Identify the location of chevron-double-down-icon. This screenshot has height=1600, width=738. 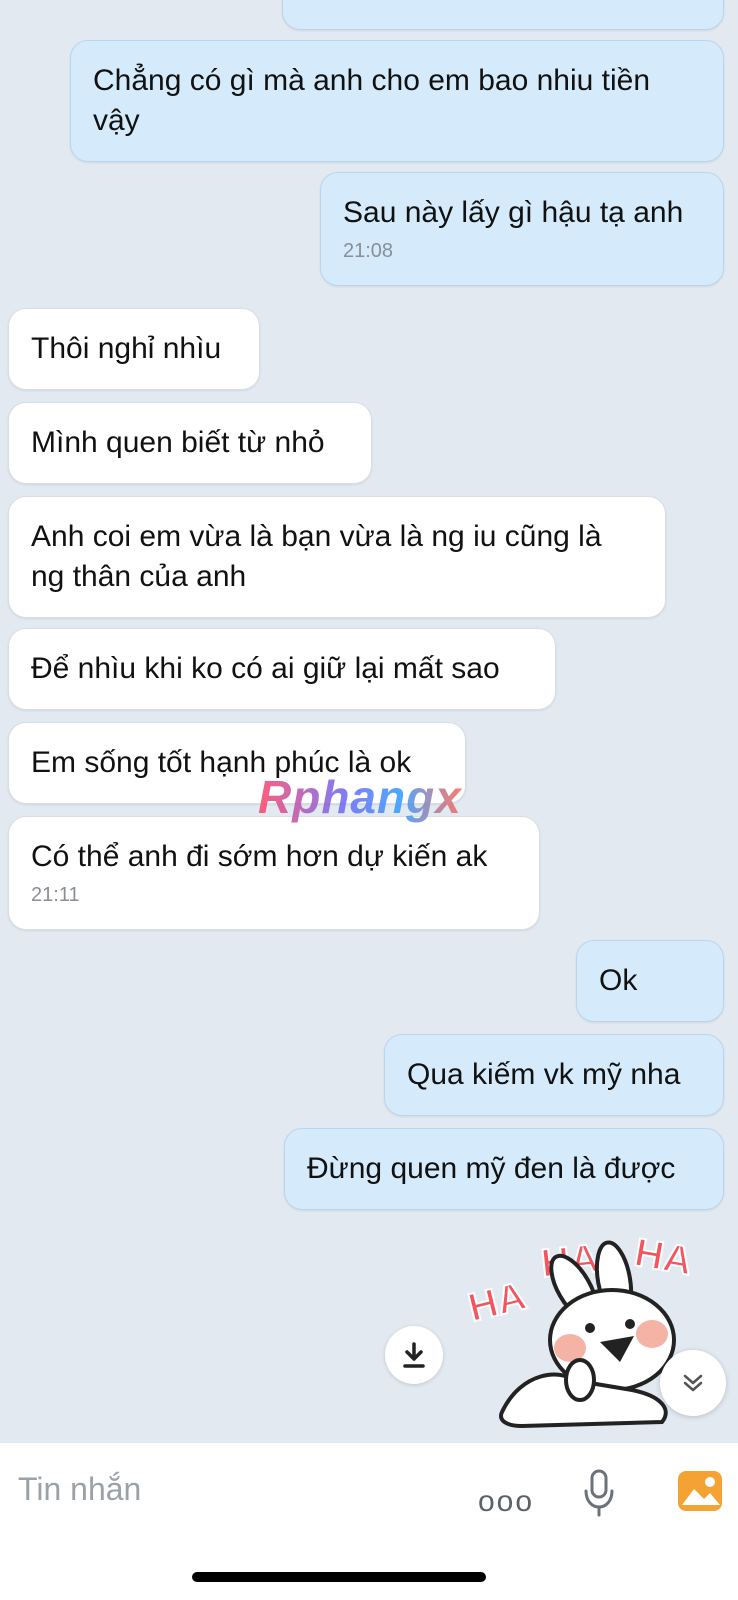
(693, 1383).